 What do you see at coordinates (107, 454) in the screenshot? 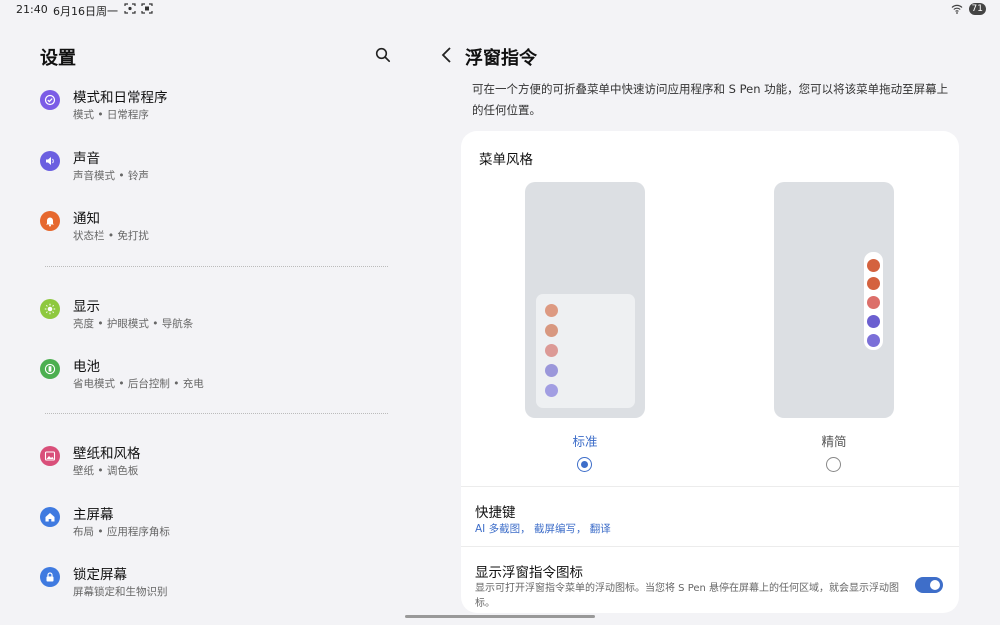
I see `settings-item-label: 壁纸和风格` at bounding box center [107, 454].